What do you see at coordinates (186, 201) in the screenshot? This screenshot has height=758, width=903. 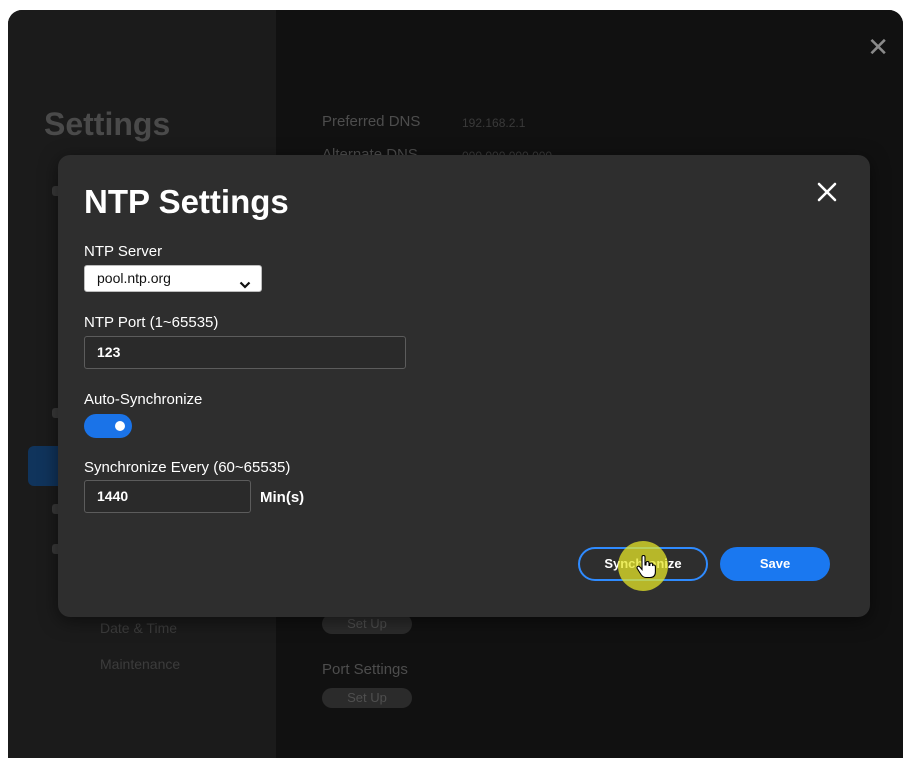 I see `dialog-title: NTP Settings` at bounding box center [186, 201].